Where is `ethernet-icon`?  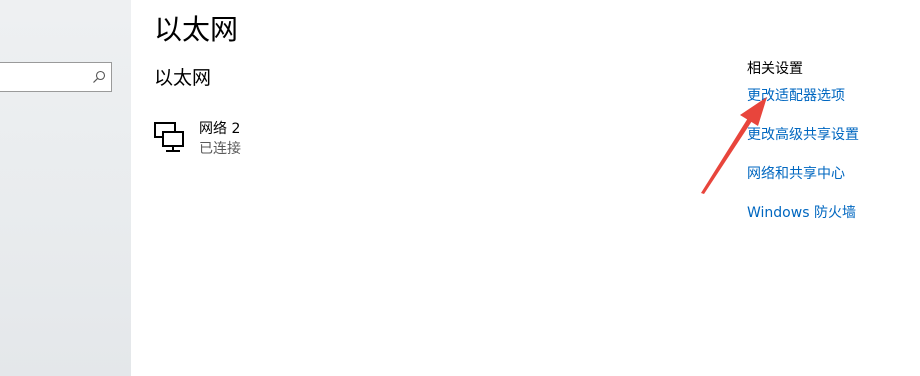
ethernet-icon is located at coordinates (169, 137).